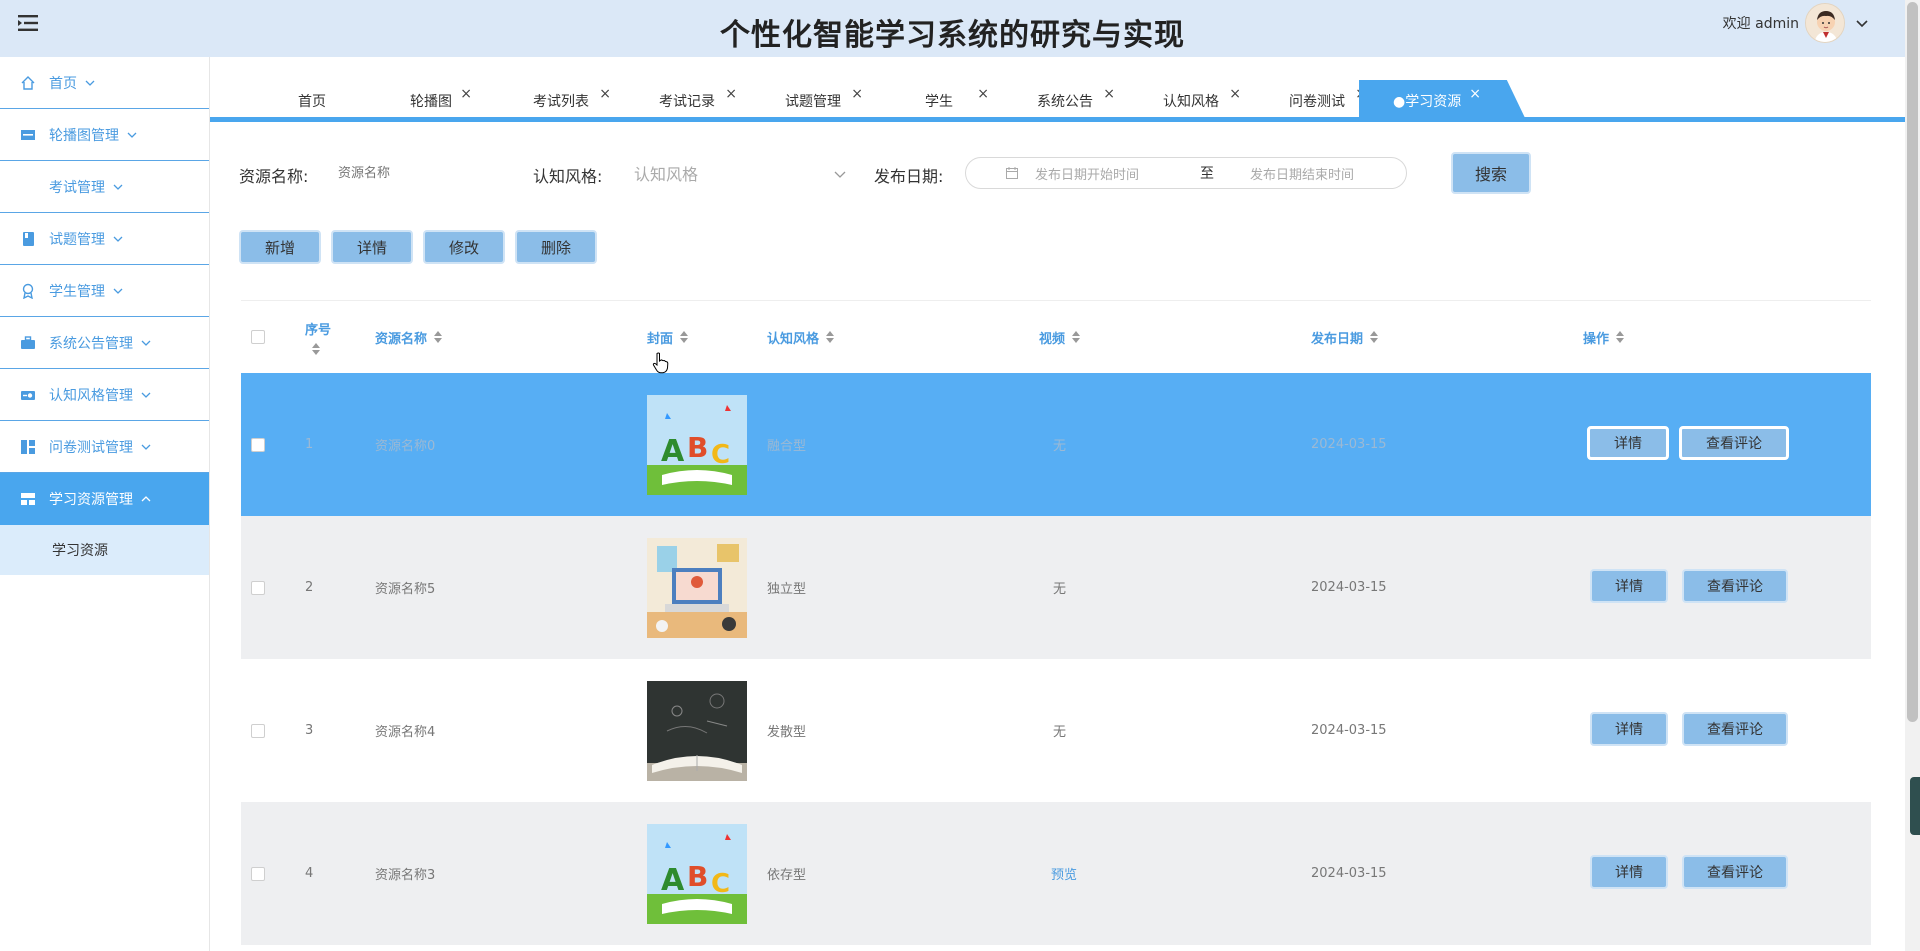 This screenshot has width=1920, height=951. I want to click on sidebar-item-carousel: 轮播图管理, so click(104, 135).